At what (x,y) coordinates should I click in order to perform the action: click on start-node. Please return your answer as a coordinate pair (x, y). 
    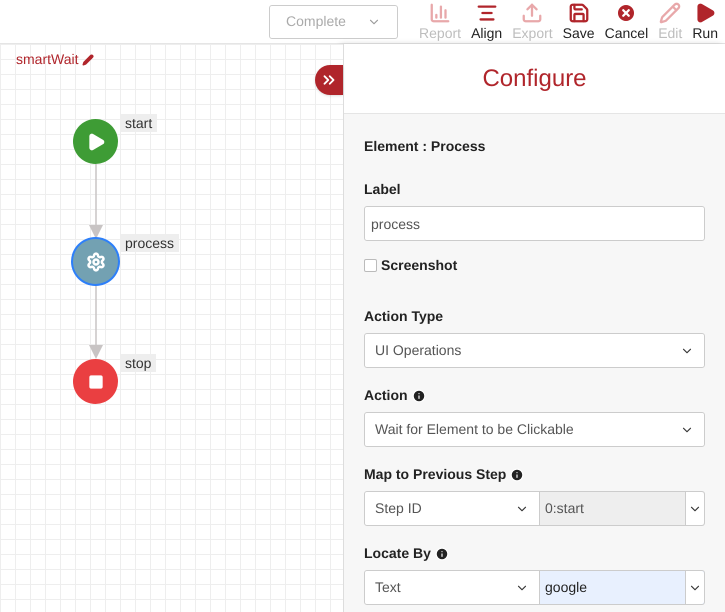
    Looking at the image, I should click on (95, 141).